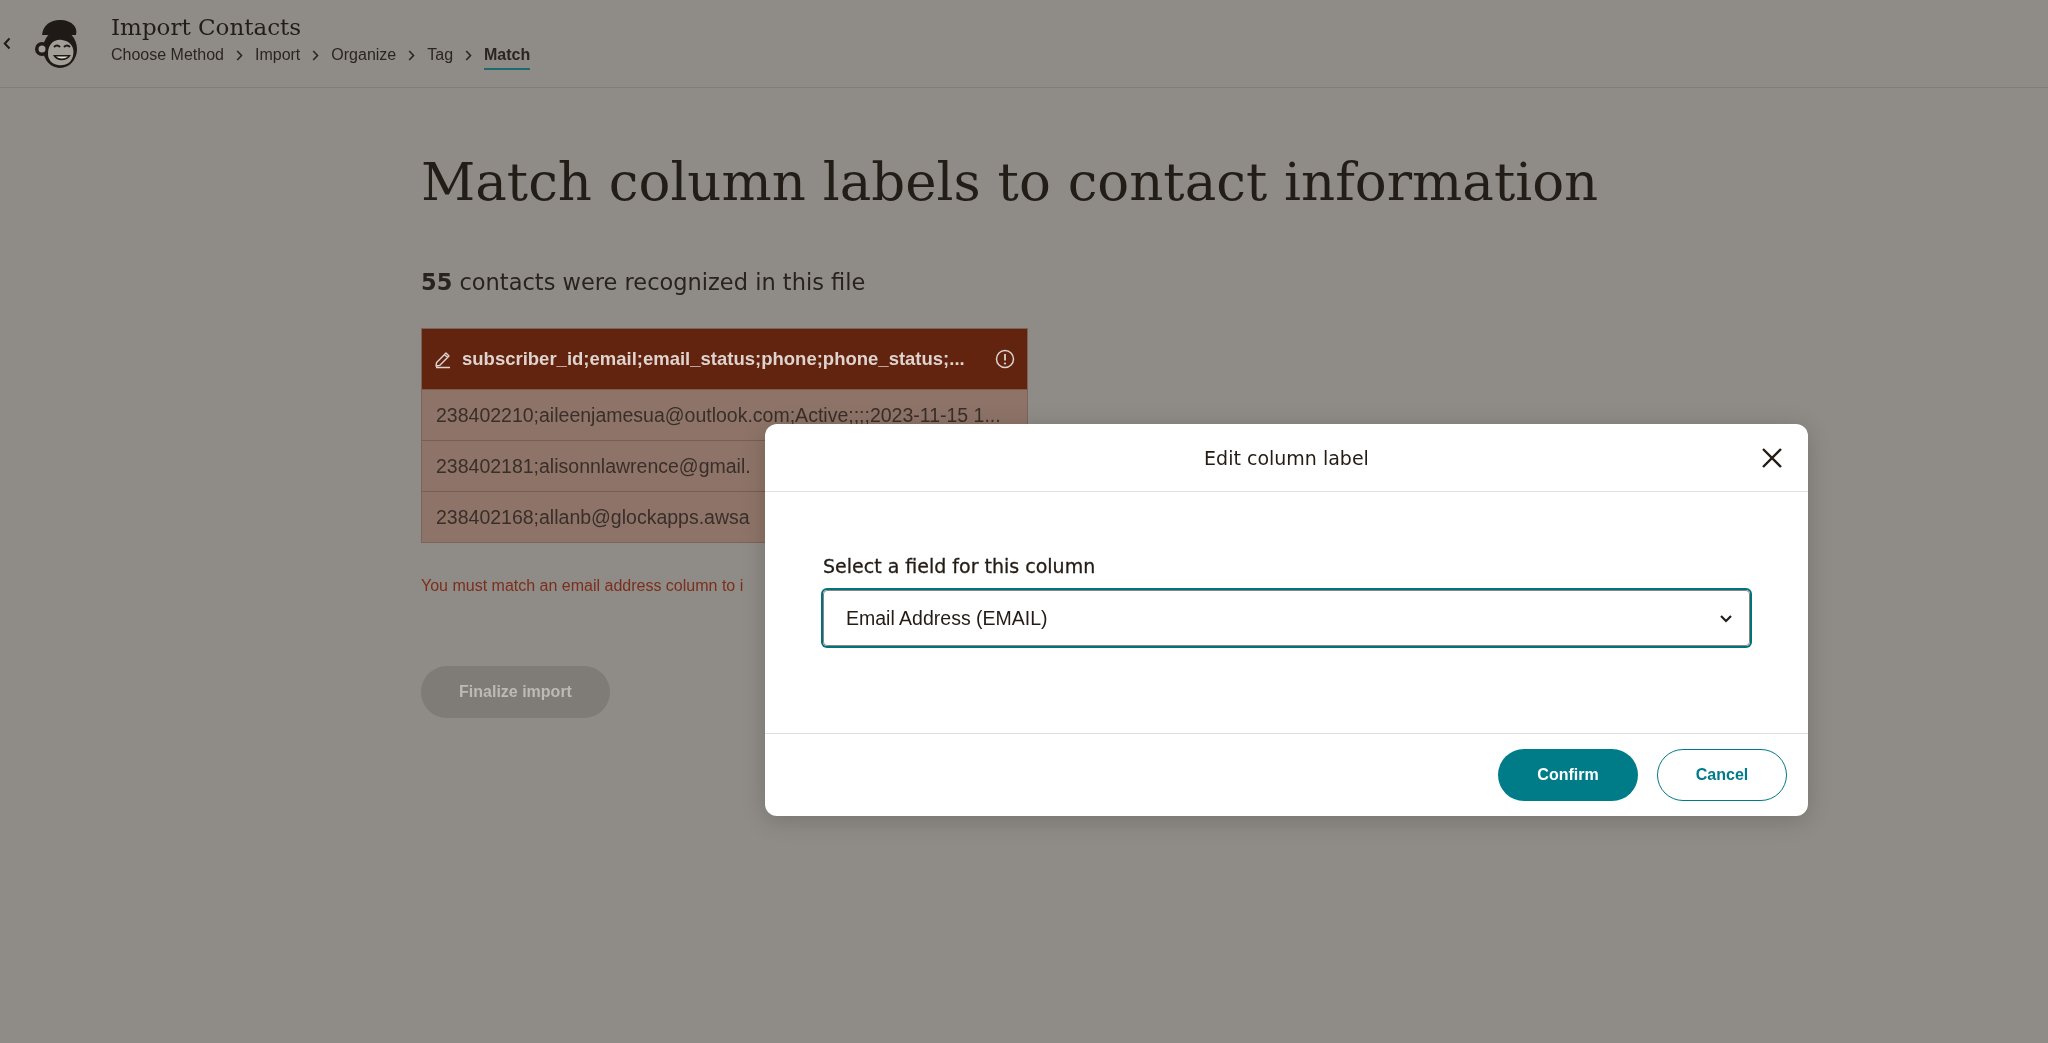 The image size is (2048, 1043). I want to click on back-icon, so click(7, 43).